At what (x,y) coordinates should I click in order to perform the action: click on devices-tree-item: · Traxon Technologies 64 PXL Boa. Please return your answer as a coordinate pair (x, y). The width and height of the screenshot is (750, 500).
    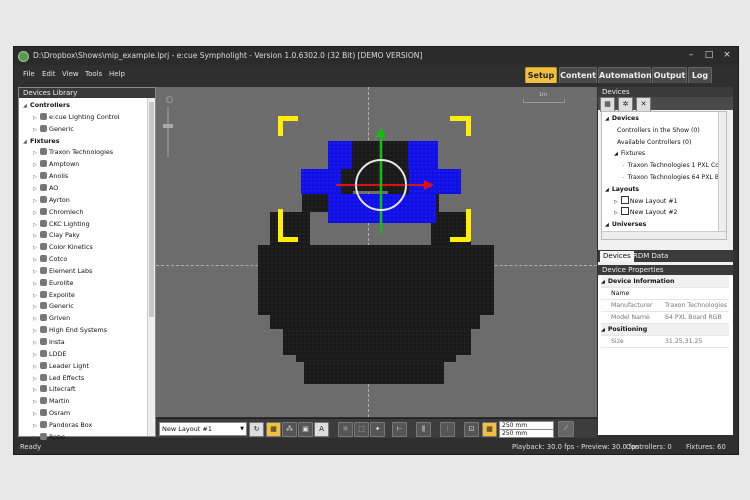
    Looking at the image, I should click on (674, 177).